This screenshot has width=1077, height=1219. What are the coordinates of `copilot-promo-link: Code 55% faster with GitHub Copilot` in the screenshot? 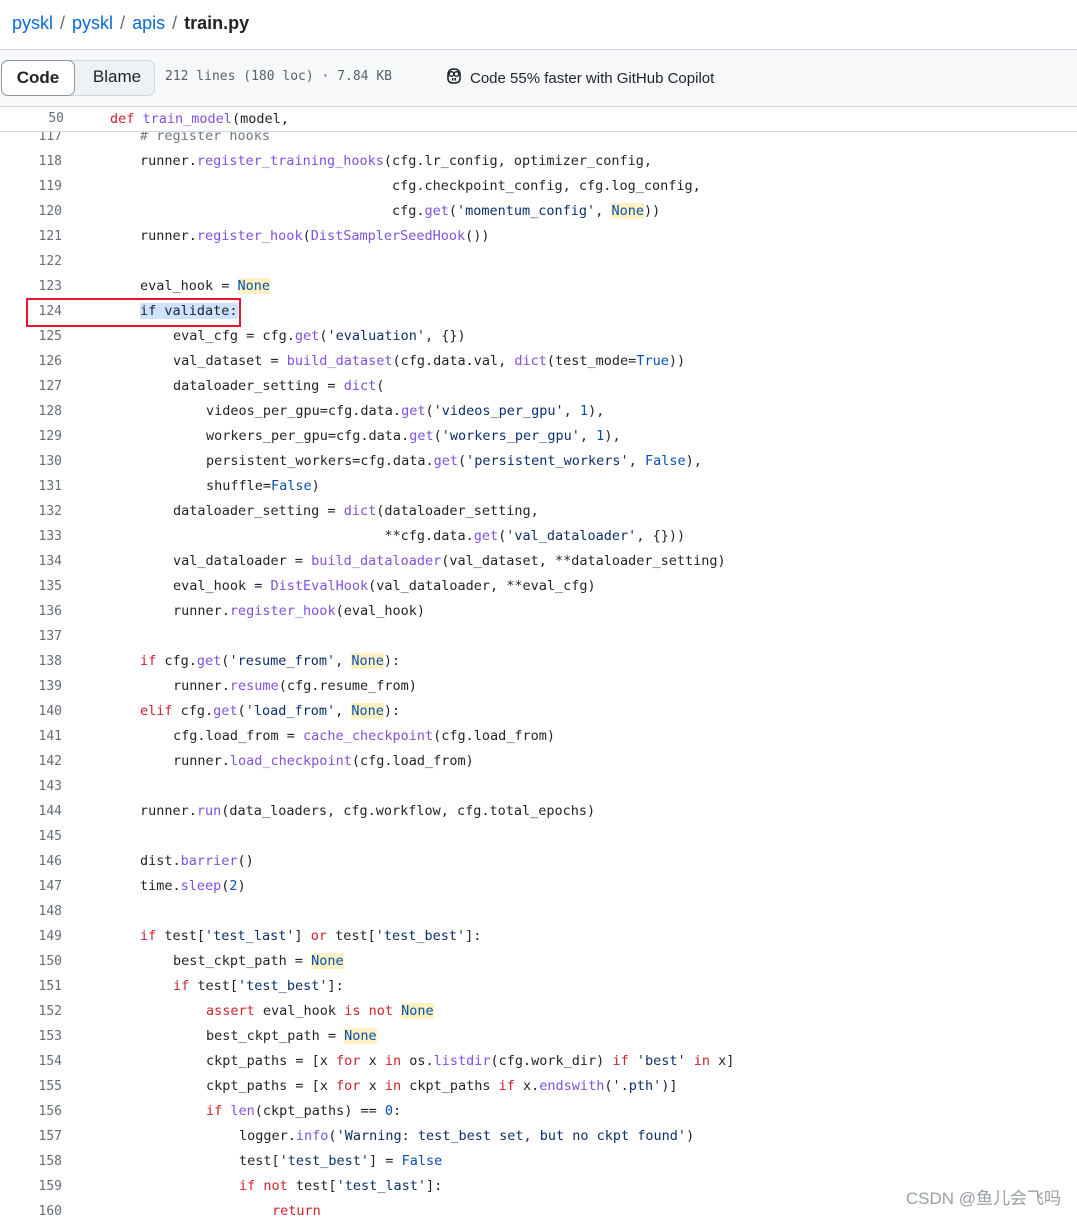 It's located at (579, 78).